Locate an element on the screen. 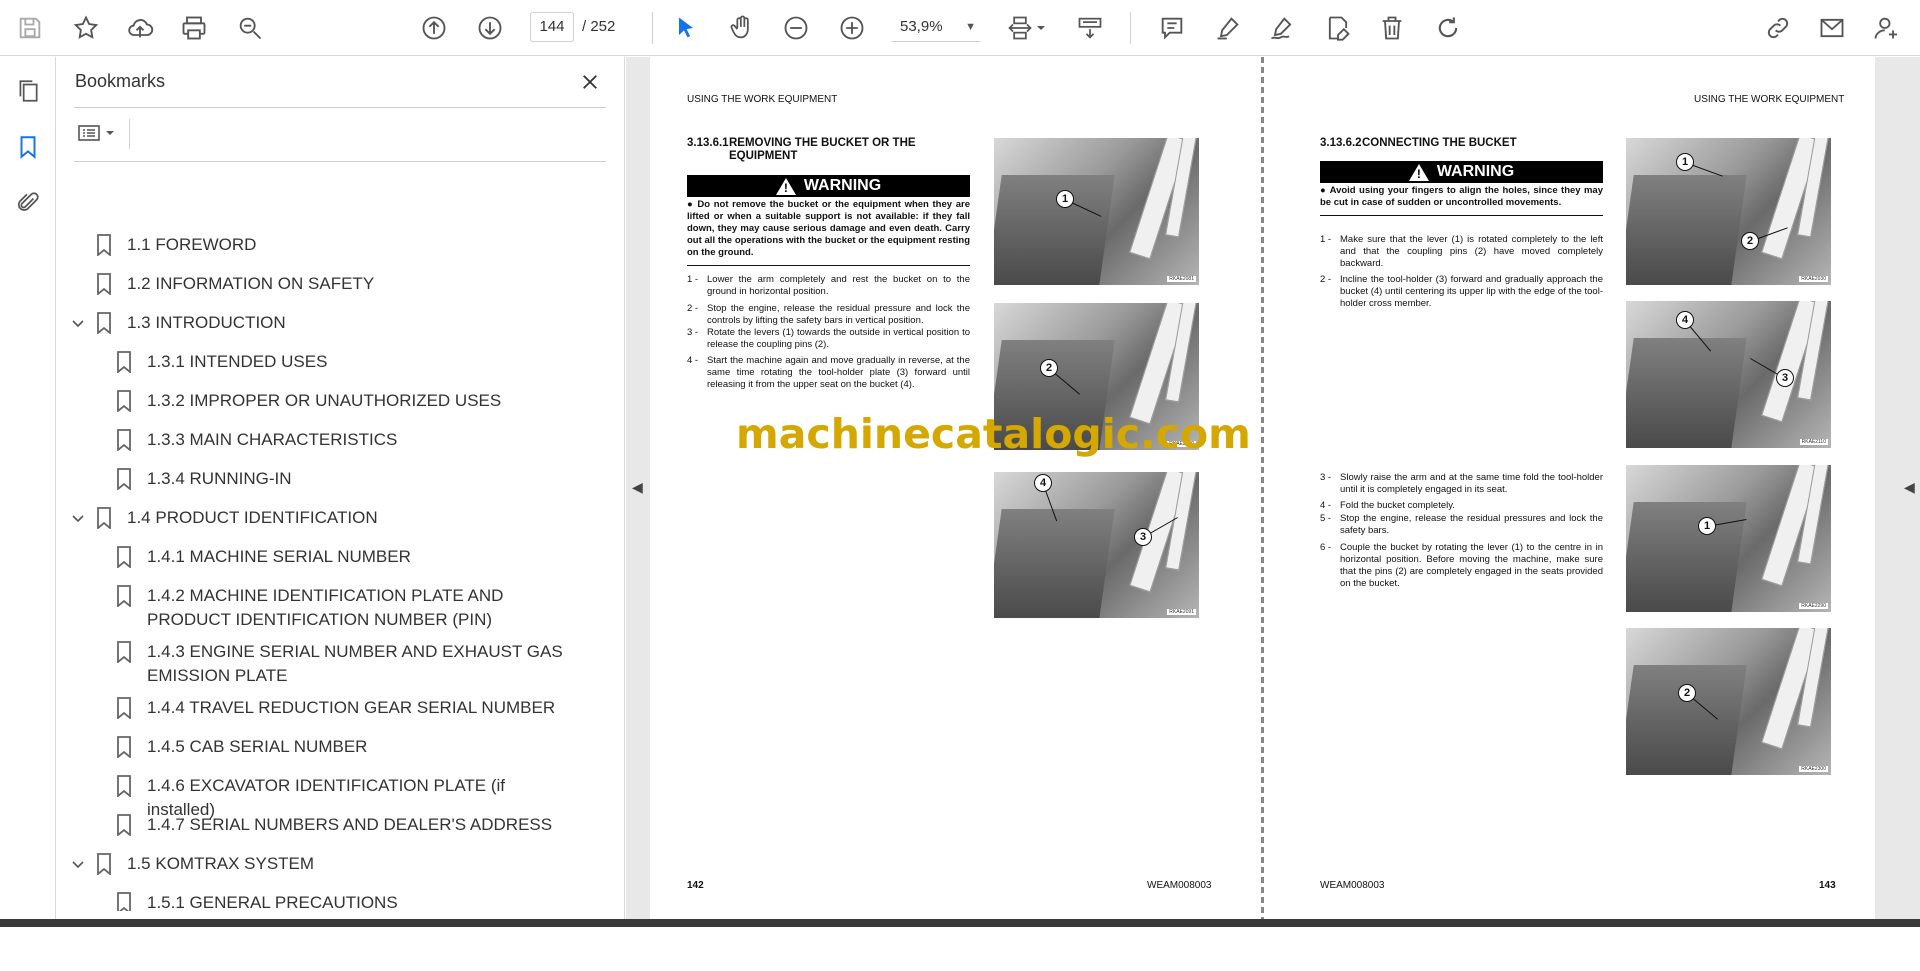  bookmark-item: 1.3.4 RUNNING-IN is located at coordinates (340, 479).